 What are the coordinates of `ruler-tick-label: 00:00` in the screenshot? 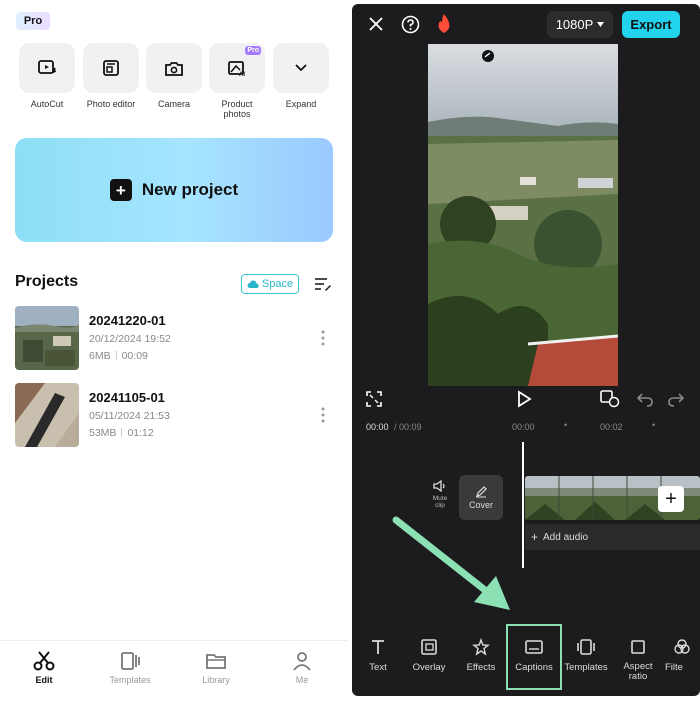 It's located at (523, 427).